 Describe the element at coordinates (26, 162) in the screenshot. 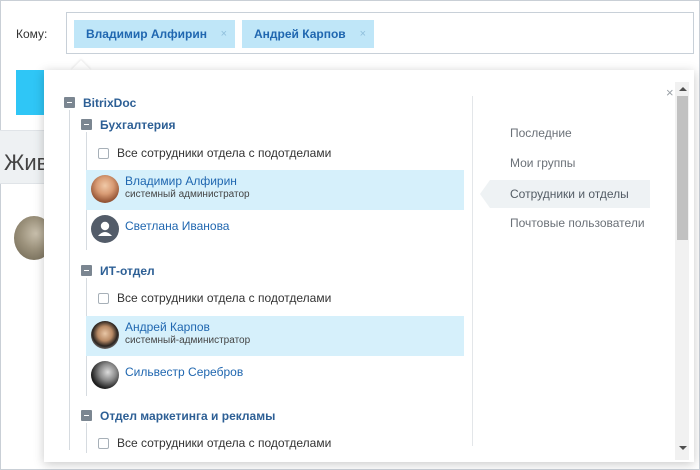

I see `background-strip-text: Жив` at that location.